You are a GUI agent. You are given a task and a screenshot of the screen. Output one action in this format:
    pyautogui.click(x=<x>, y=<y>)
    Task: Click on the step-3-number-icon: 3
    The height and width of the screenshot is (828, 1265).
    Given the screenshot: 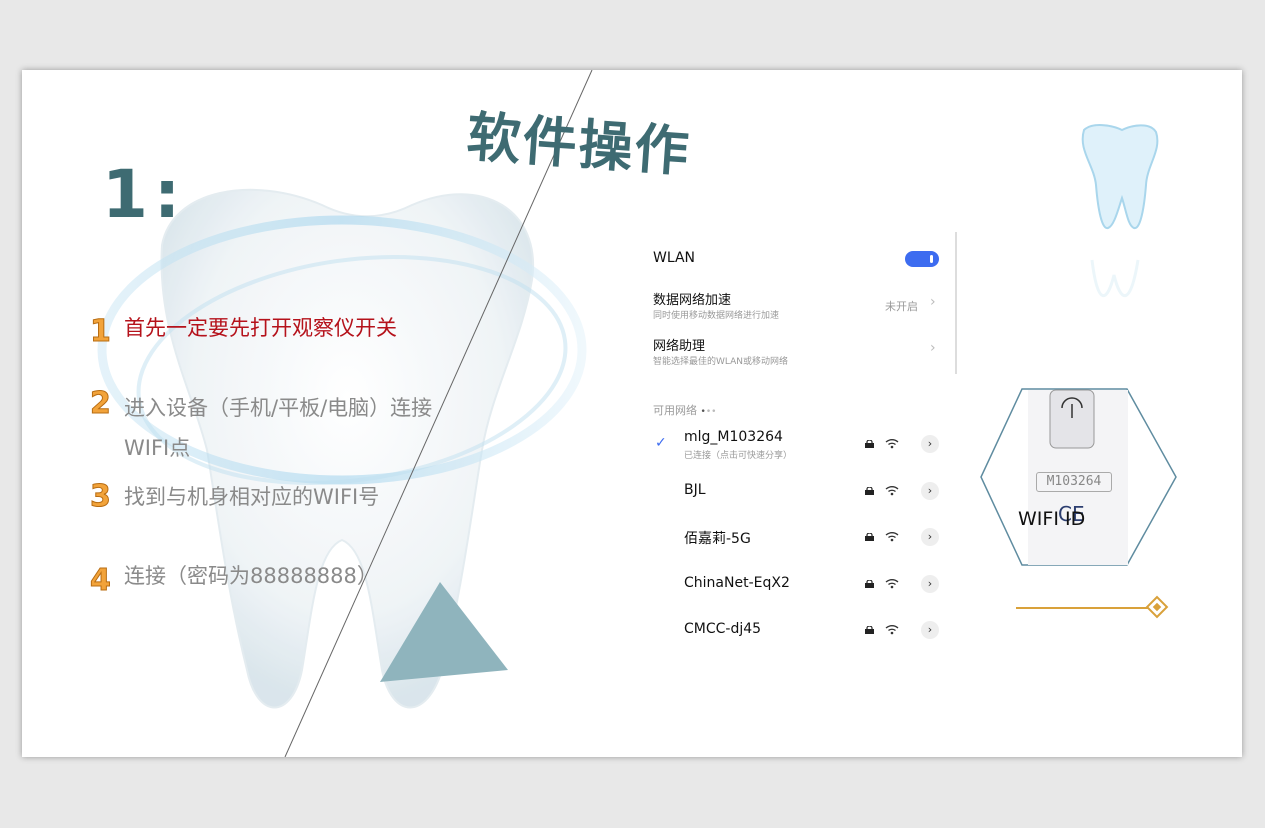 What is the action you would take?
    pyautogui.click(x=101, y=496)
    